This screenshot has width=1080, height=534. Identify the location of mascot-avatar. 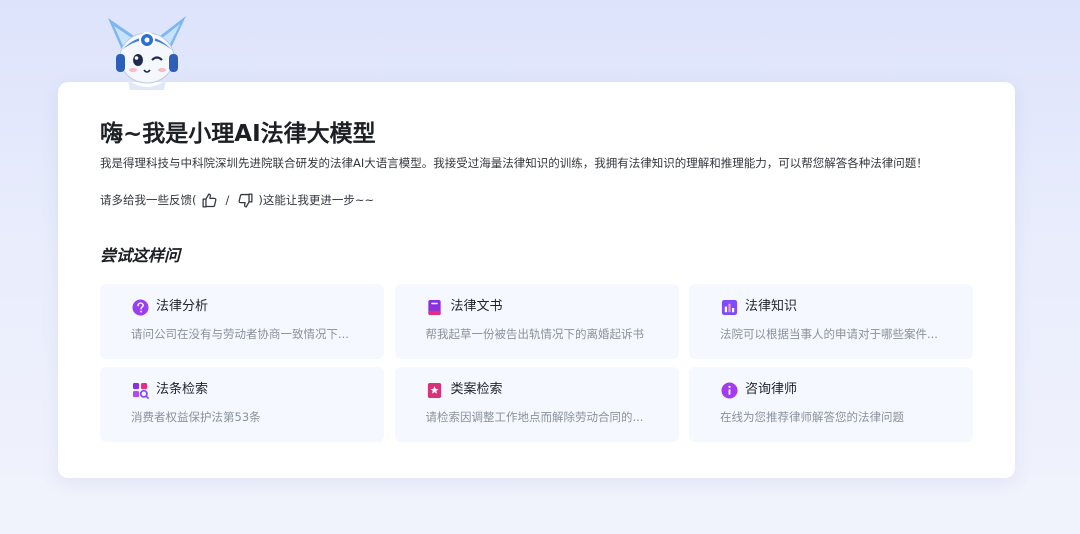
(147, 51).